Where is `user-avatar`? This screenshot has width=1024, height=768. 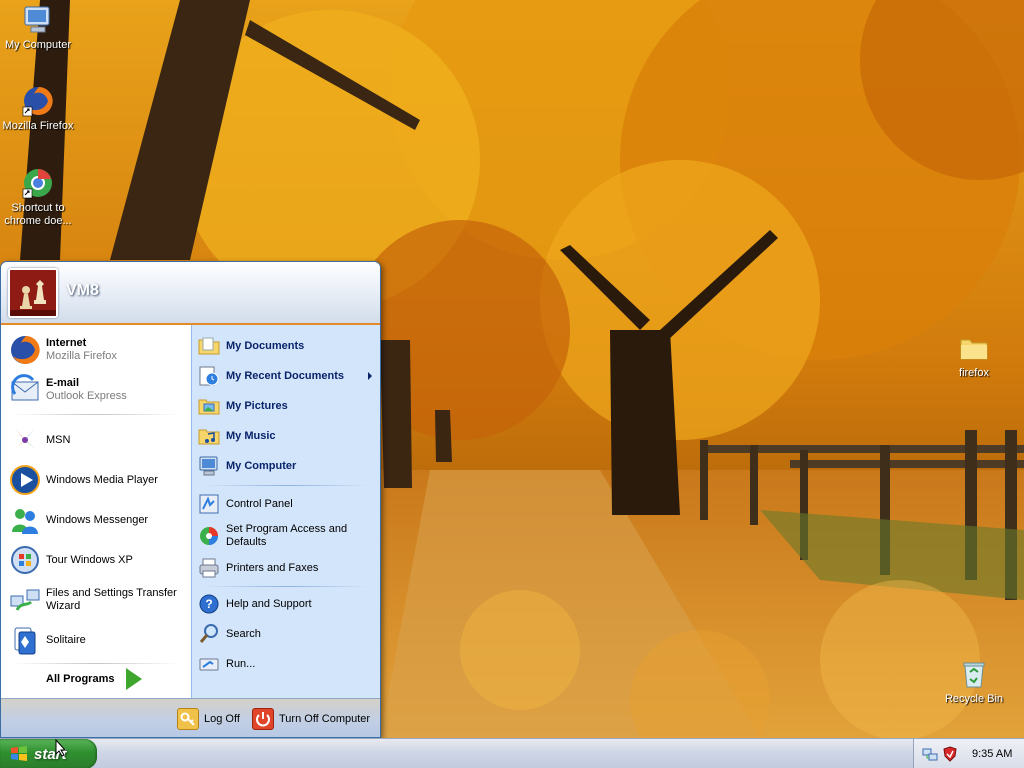
user-avatar is located at coordinates (33, 293).